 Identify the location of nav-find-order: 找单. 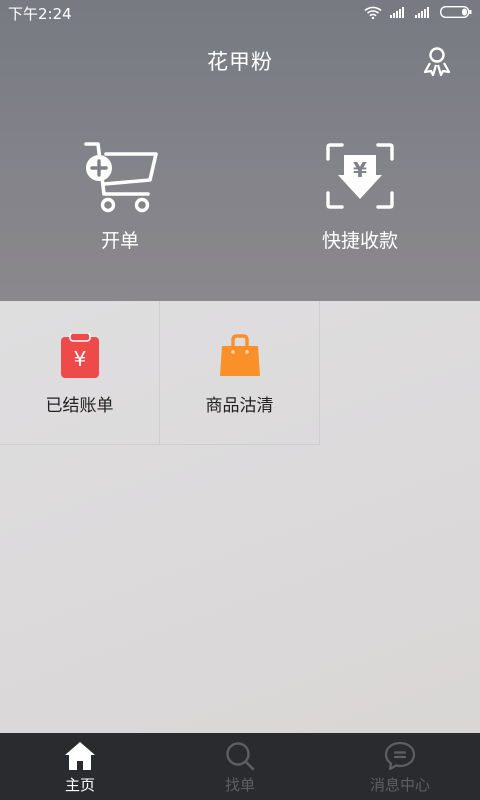
(240, 766).